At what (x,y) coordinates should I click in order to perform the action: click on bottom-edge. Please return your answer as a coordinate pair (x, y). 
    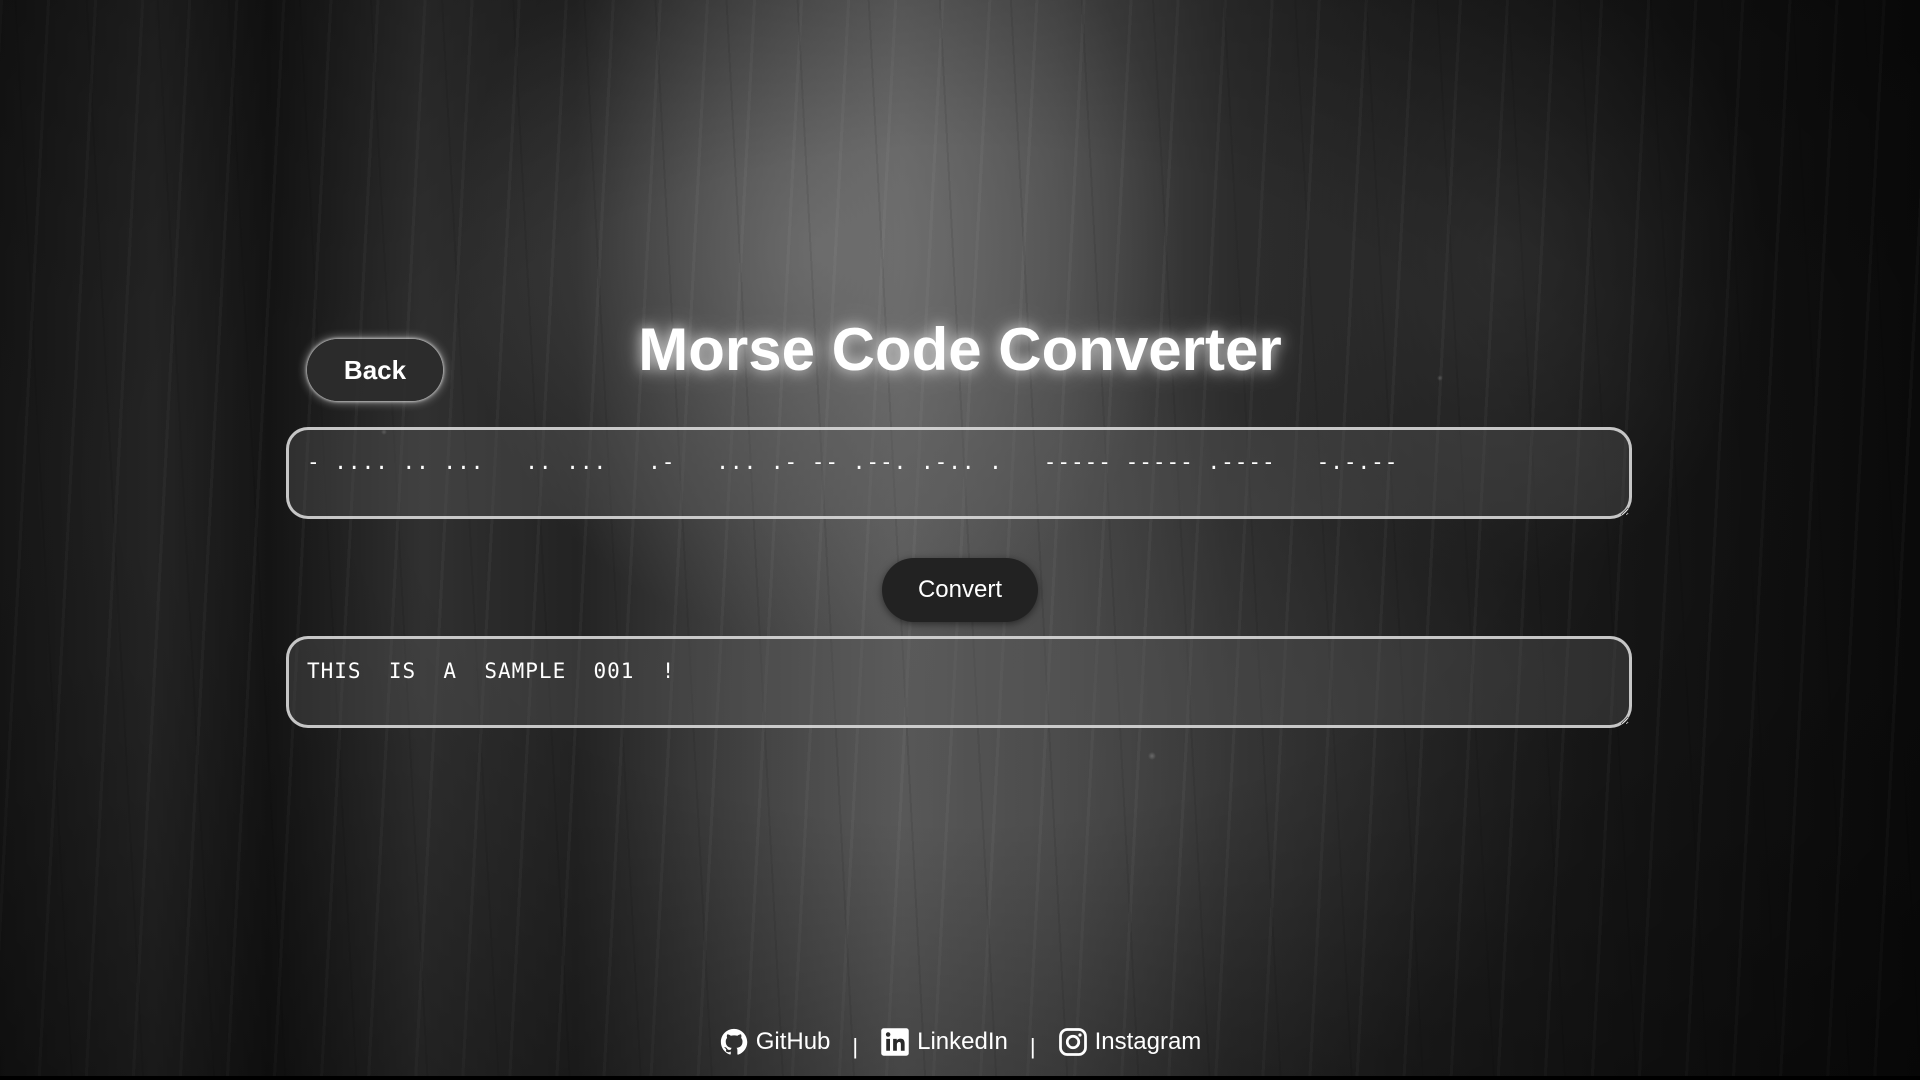
    Looking at the image, I should click on (960, 1078).